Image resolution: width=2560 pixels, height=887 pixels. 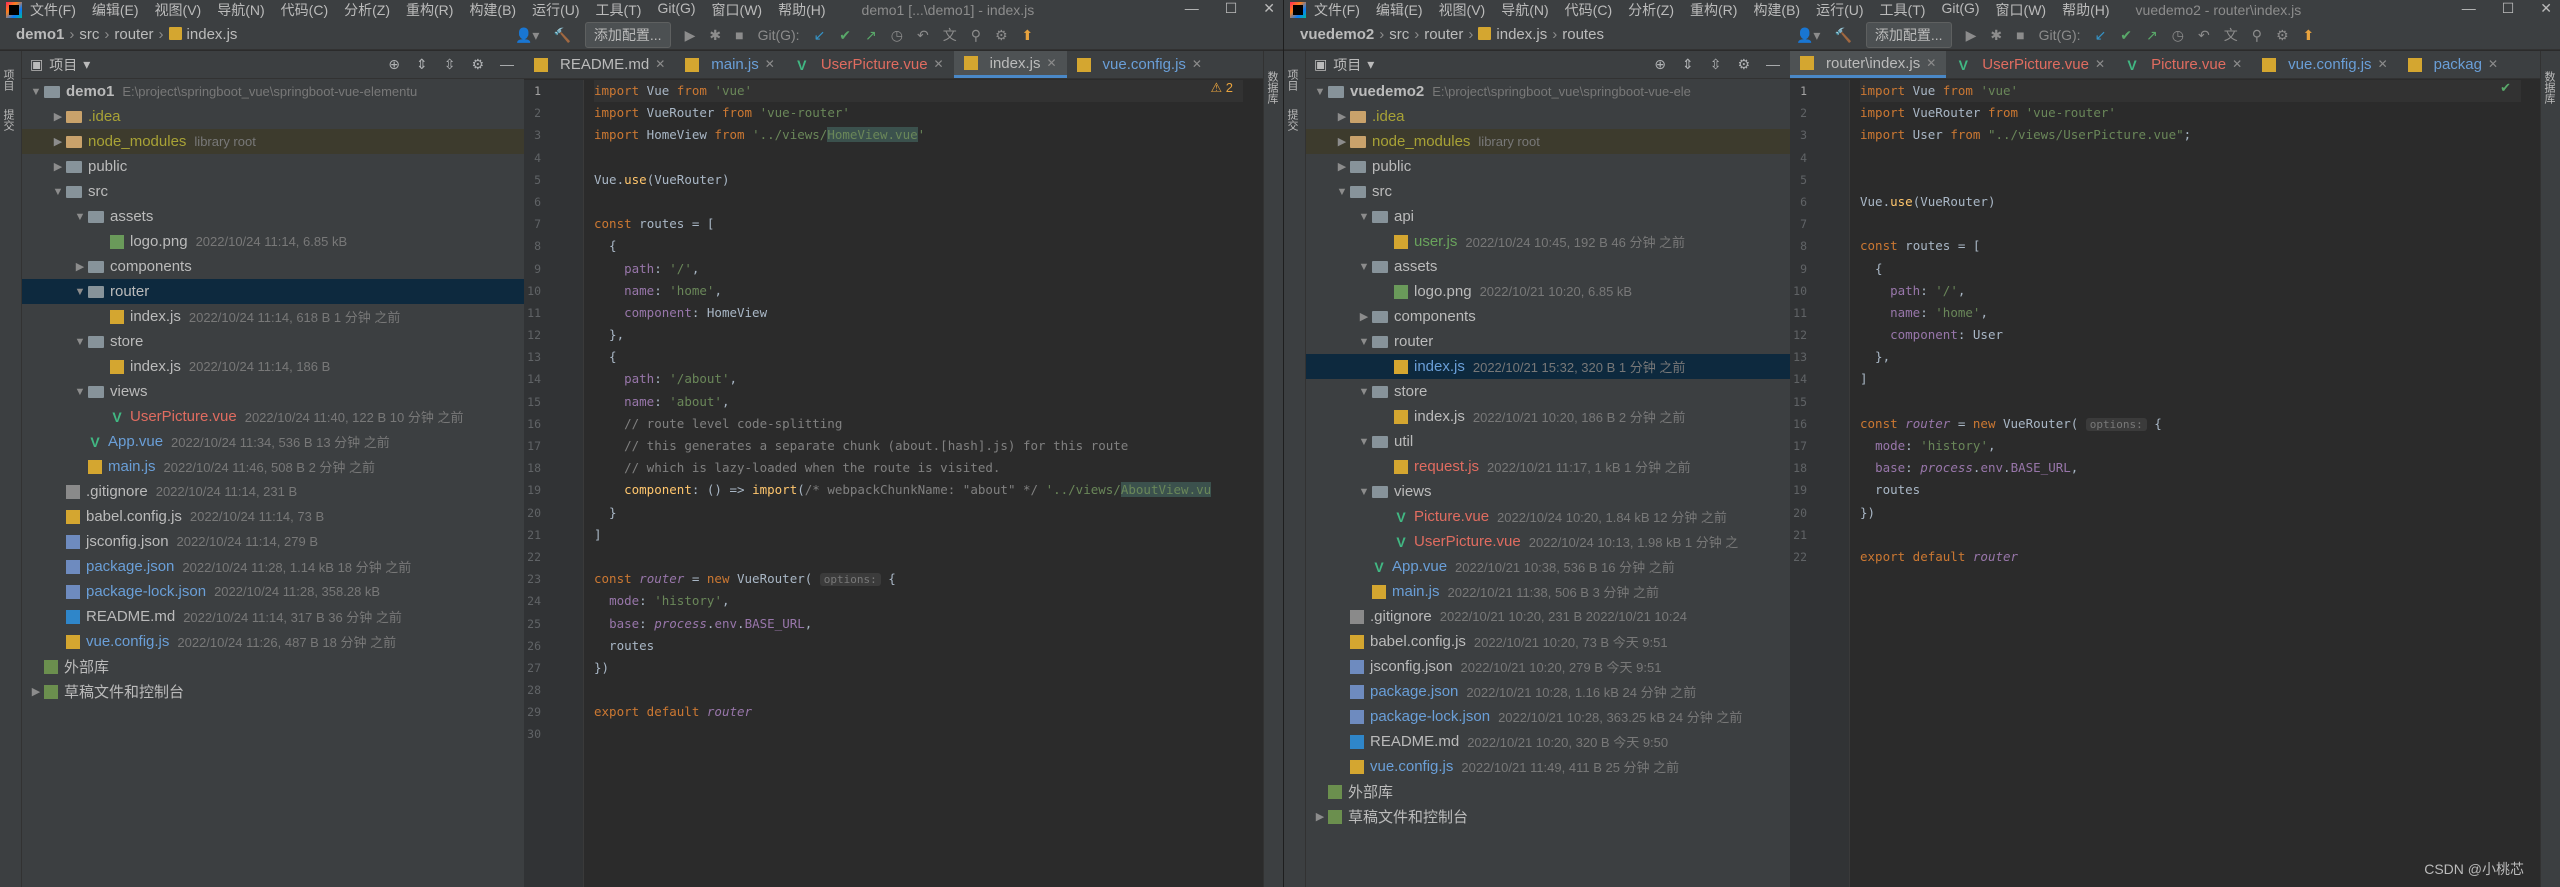 What do you see at coordinates (1548, 316) in the screenshot?
I see `tree-row: ▶ components` at bounding box center [1548, 316].